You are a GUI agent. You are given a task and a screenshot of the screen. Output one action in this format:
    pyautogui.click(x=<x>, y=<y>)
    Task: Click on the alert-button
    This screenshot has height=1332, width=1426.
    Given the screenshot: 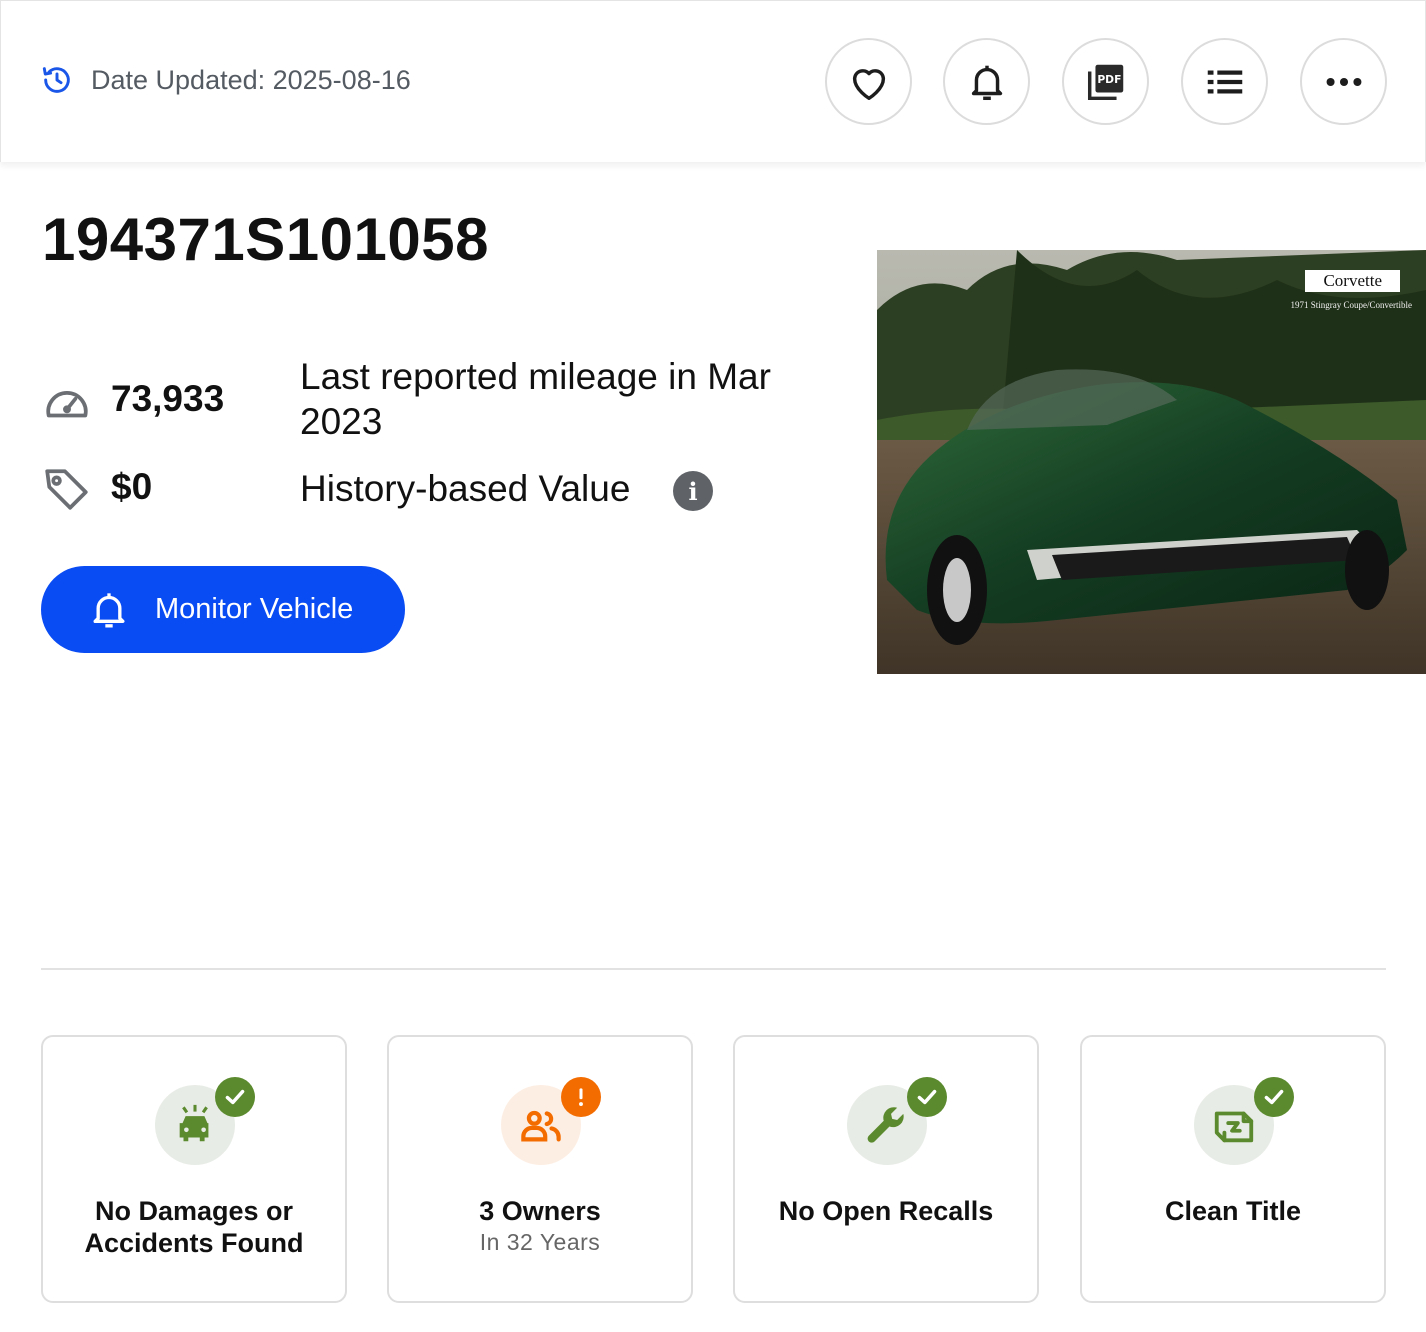 What is the action you would take?
    pyautogui.click(x=986, y=81)
    